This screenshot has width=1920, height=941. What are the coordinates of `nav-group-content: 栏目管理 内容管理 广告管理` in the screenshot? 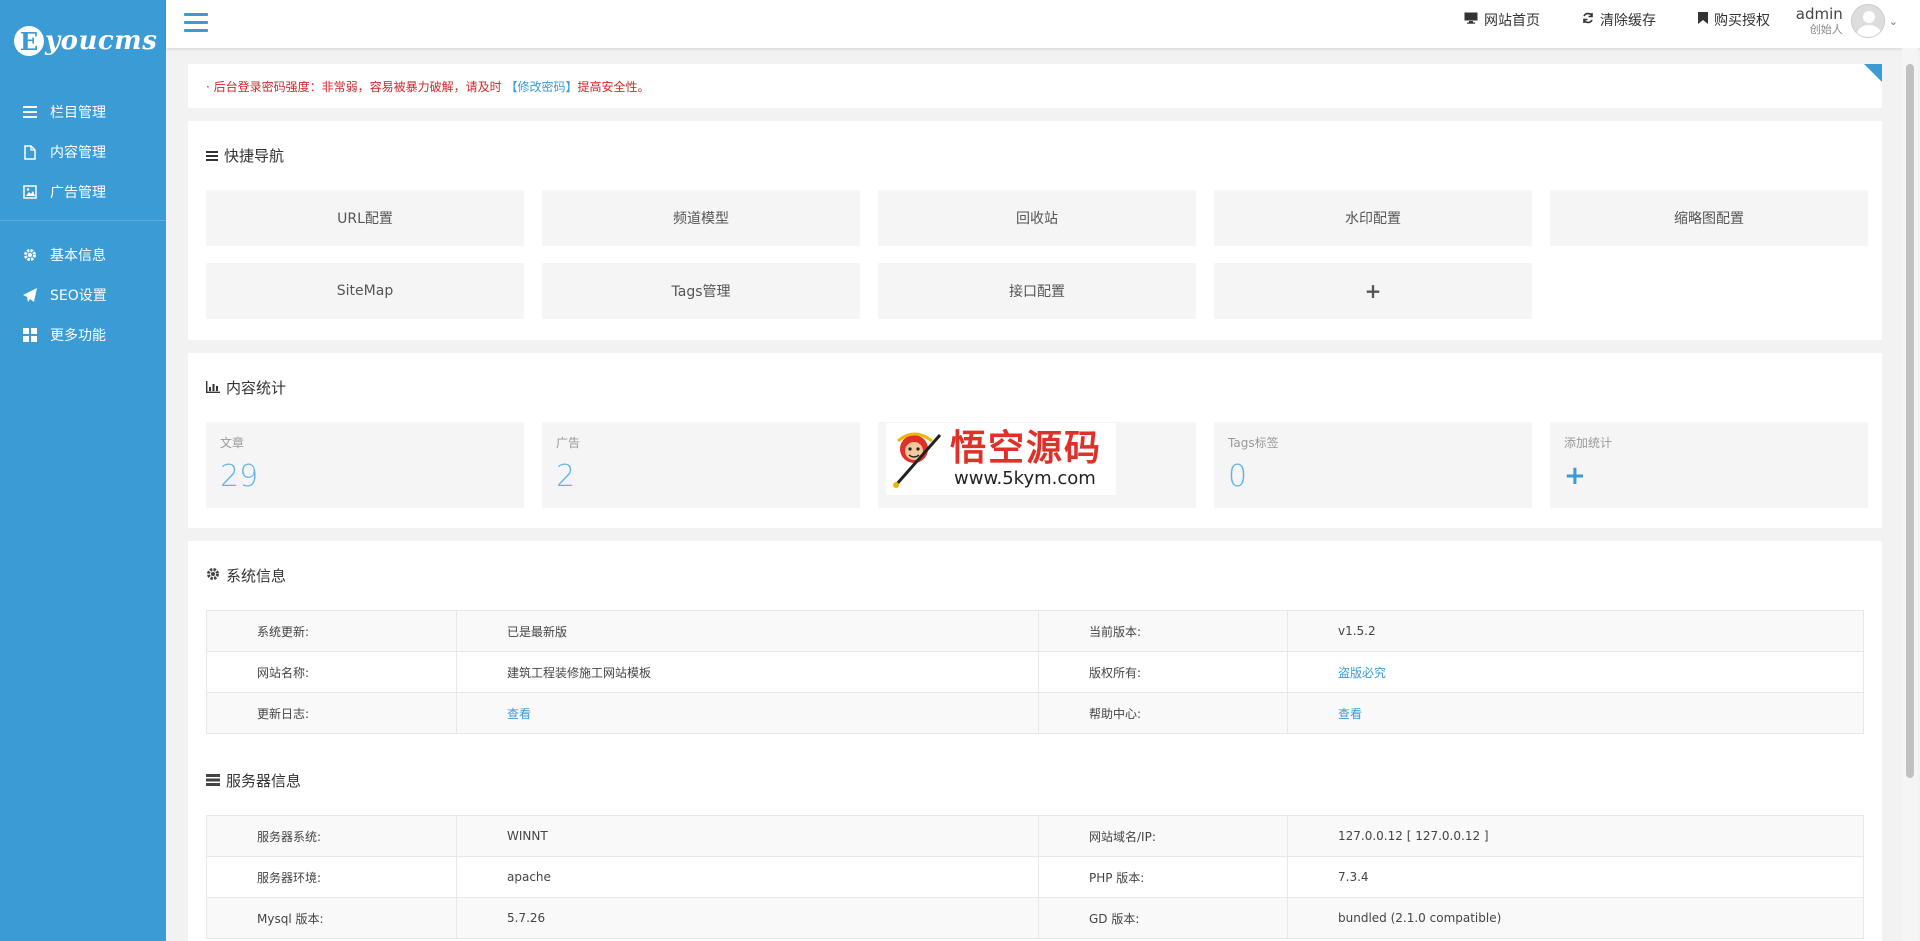 It's located at (83, 149).